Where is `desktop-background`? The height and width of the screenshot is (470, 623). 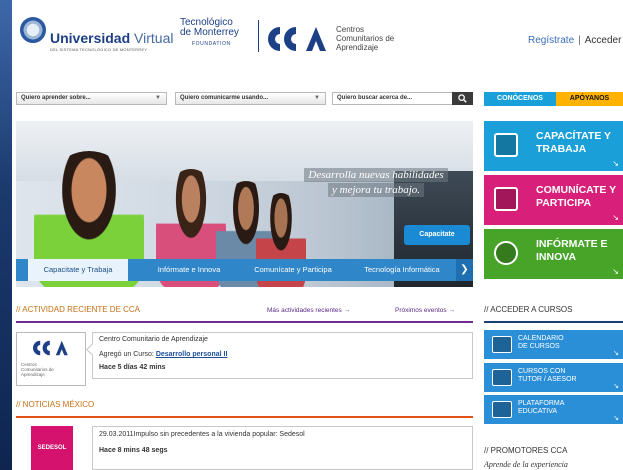 desktop-background is located at coordinates (6, 235).